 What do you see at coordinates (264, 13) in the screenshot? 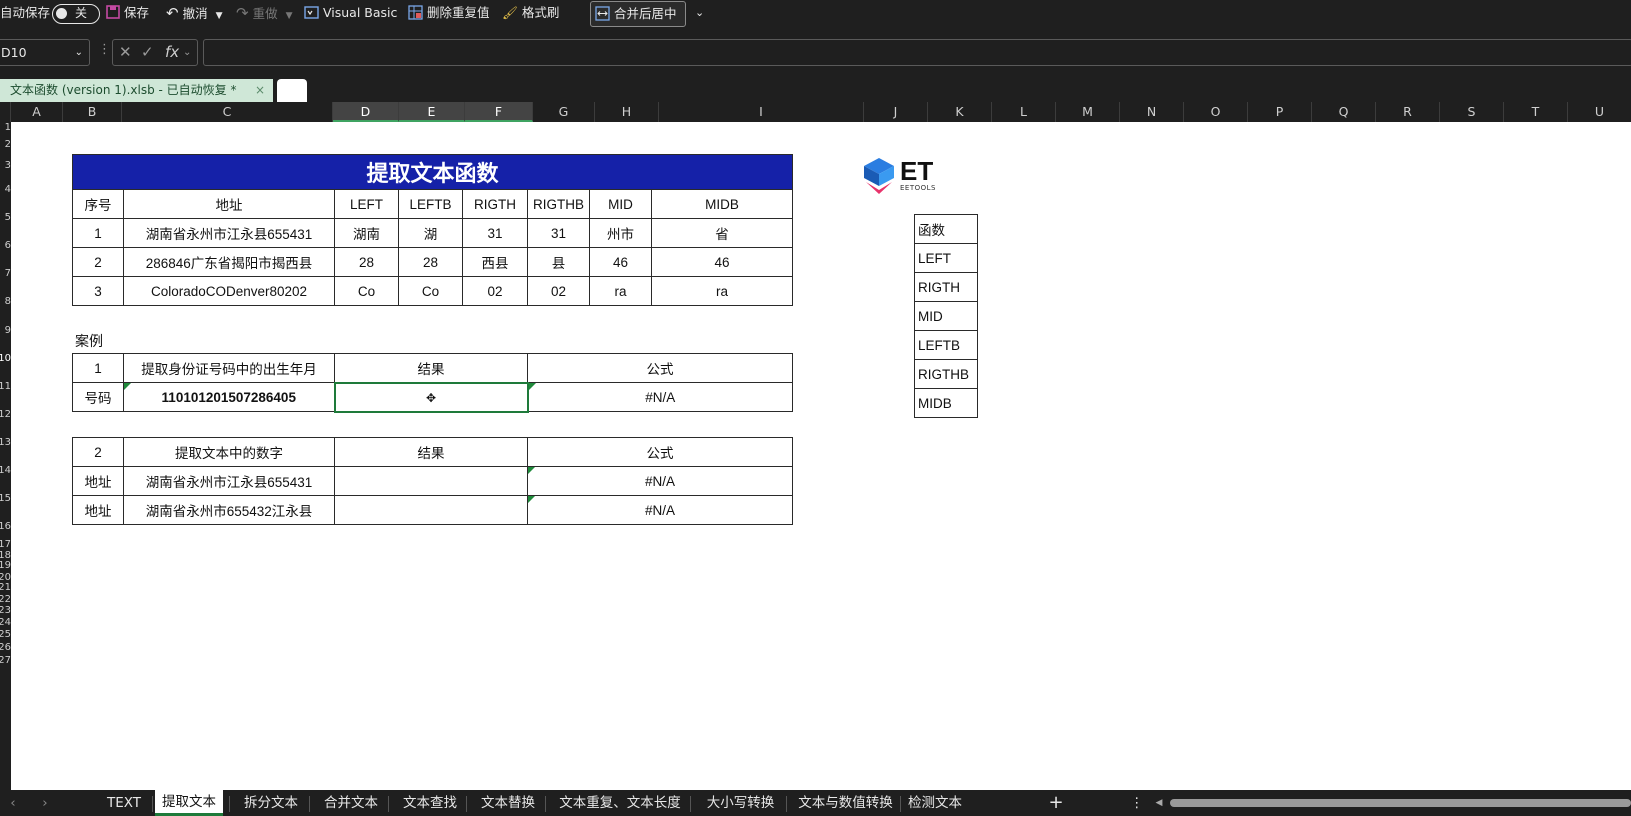
I see `redo-button: ↷ 重做 ▼` at bounding box center [264, 13].